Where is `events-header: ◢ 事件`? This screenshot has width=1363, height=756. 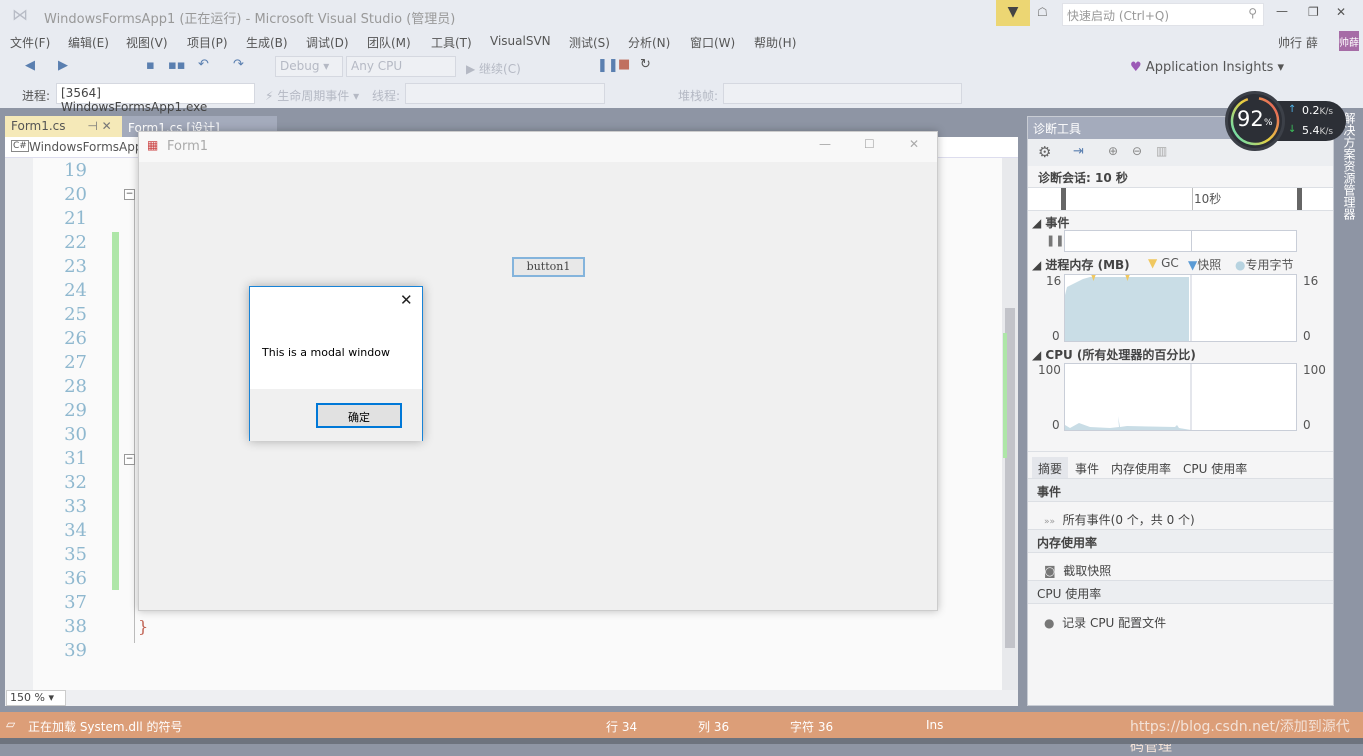
events-header: ◢ 事件 is located at coordinates (1050, 222).